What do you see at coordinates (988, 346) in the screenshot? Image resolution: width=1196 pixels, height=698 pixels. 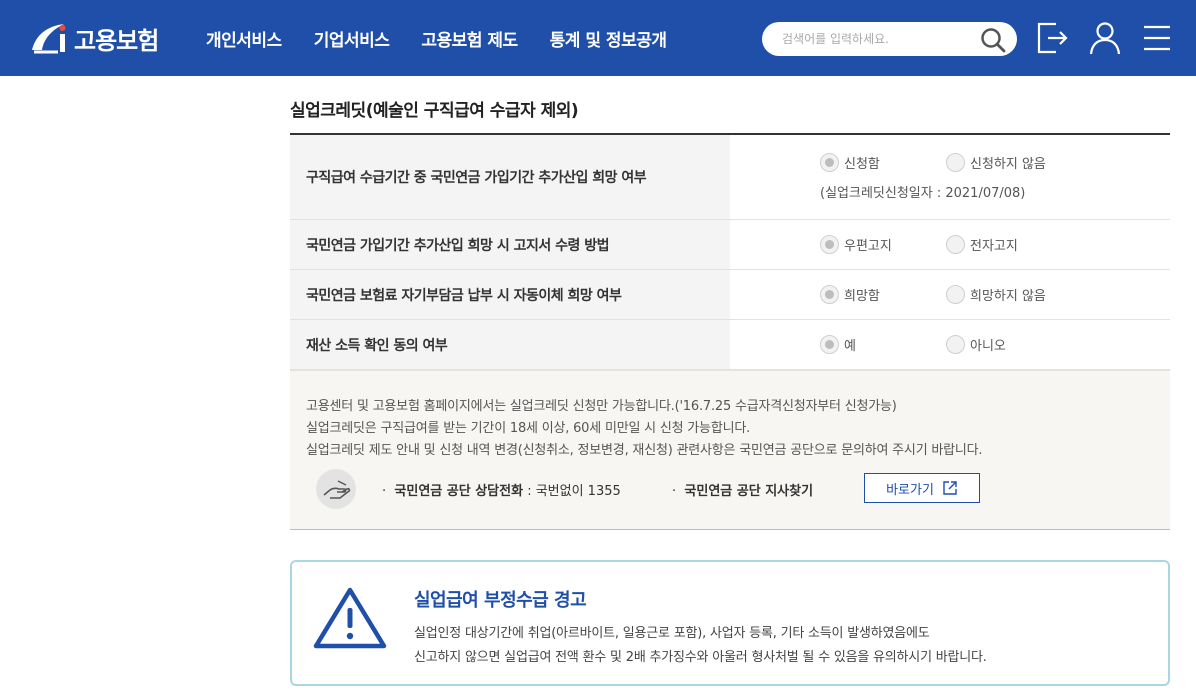 I see `radio-label: 아니오` at bounding box center [988, 346].